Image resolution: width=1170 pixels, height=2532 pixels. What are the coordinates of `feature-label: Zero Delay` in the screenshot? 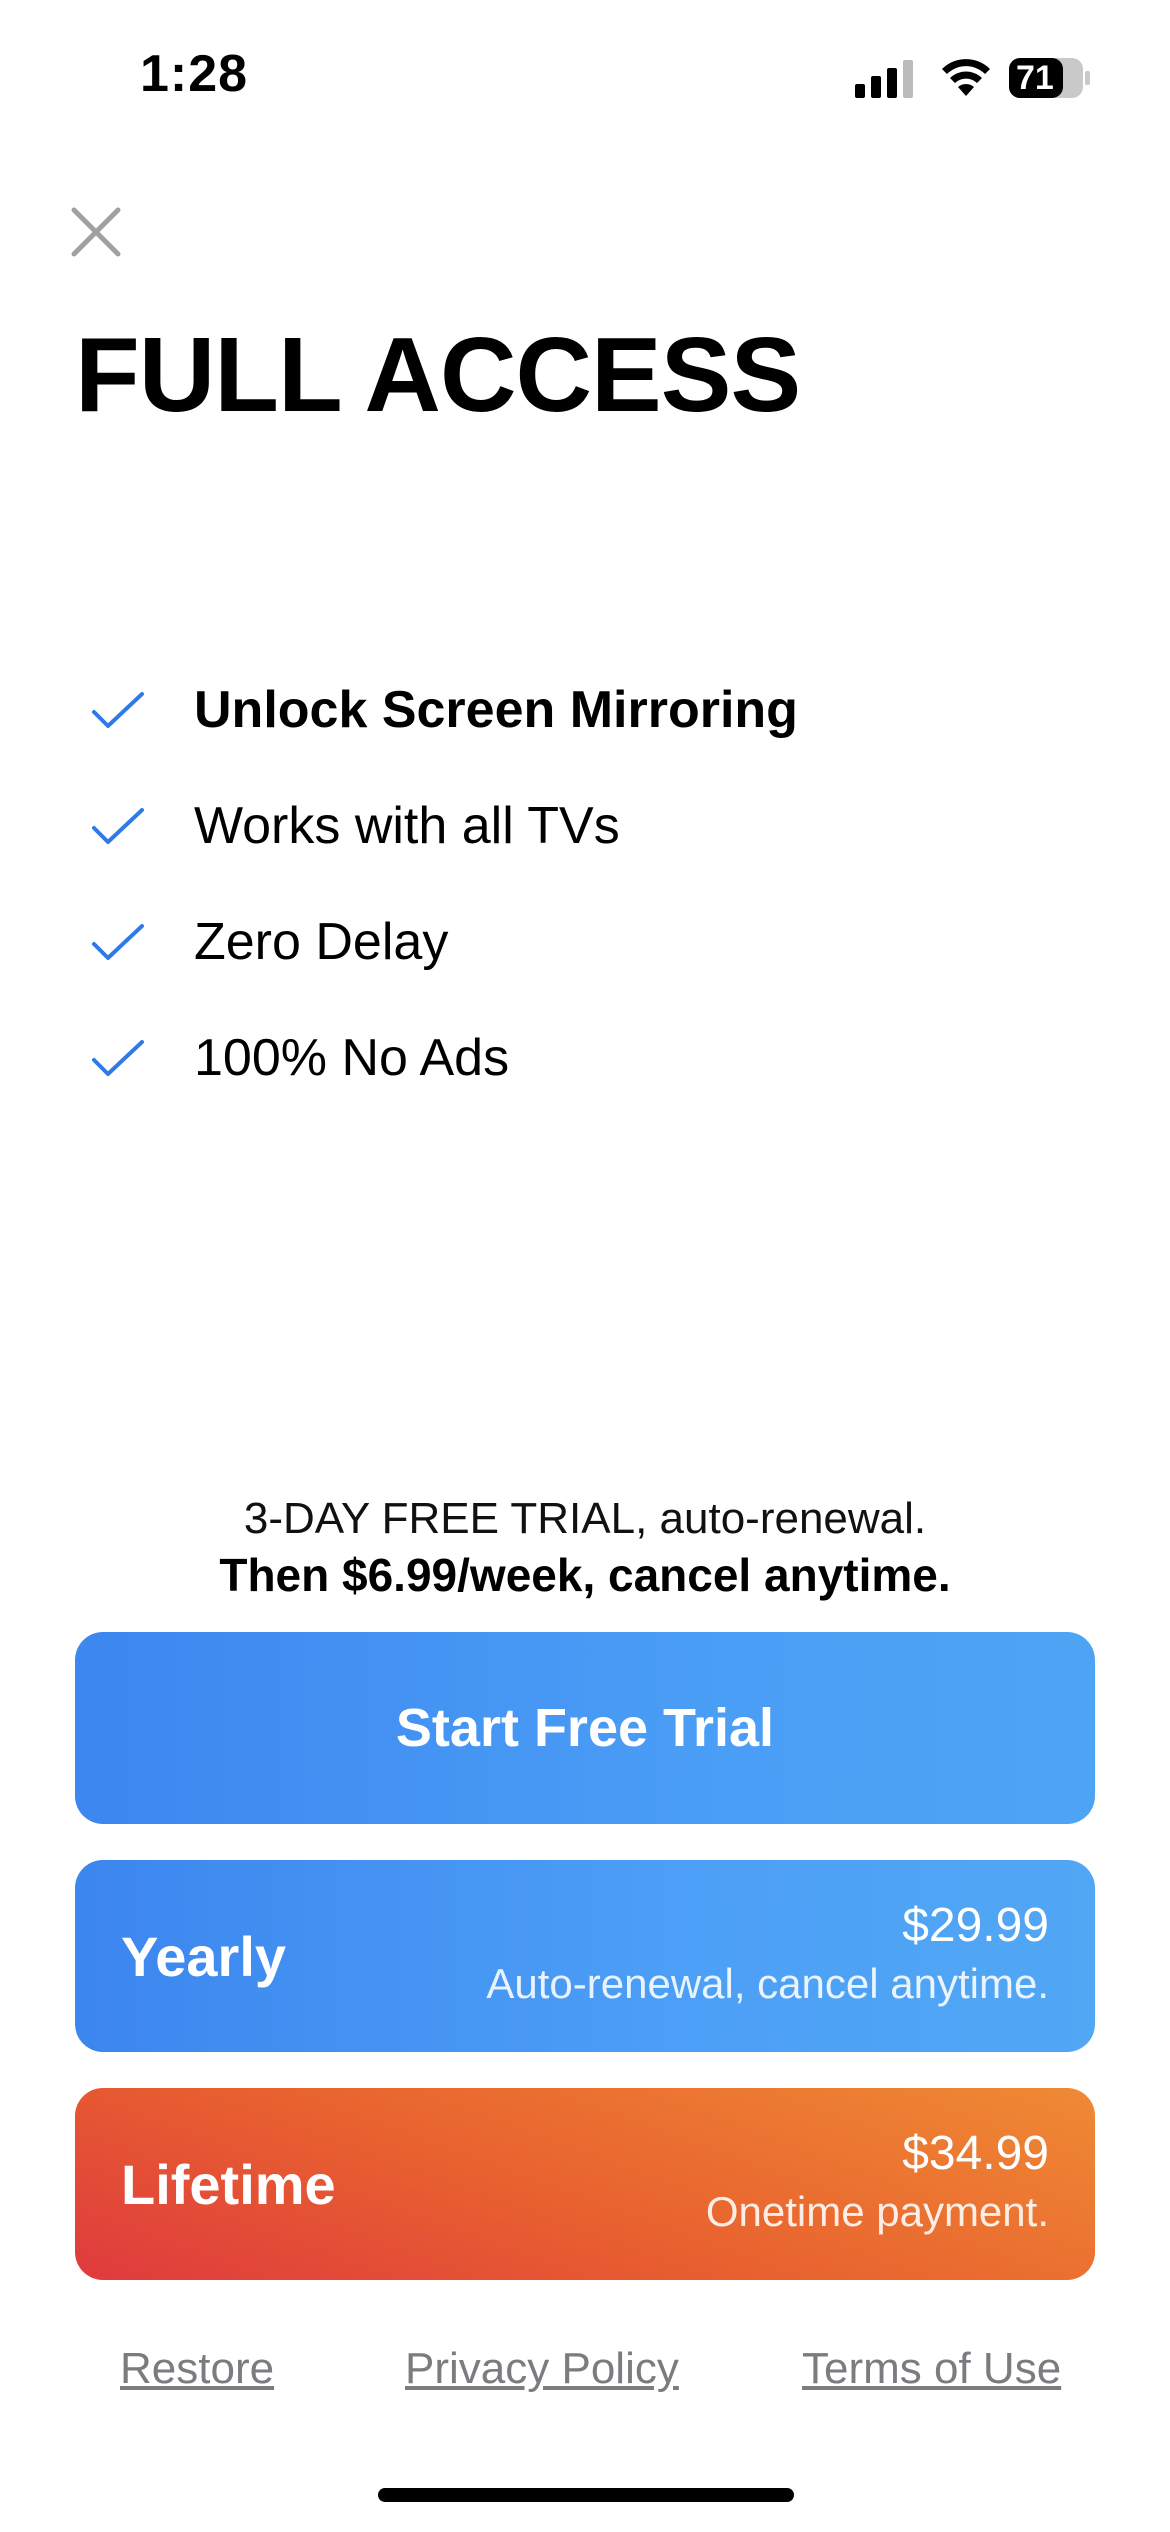 It's located at (321, 942).